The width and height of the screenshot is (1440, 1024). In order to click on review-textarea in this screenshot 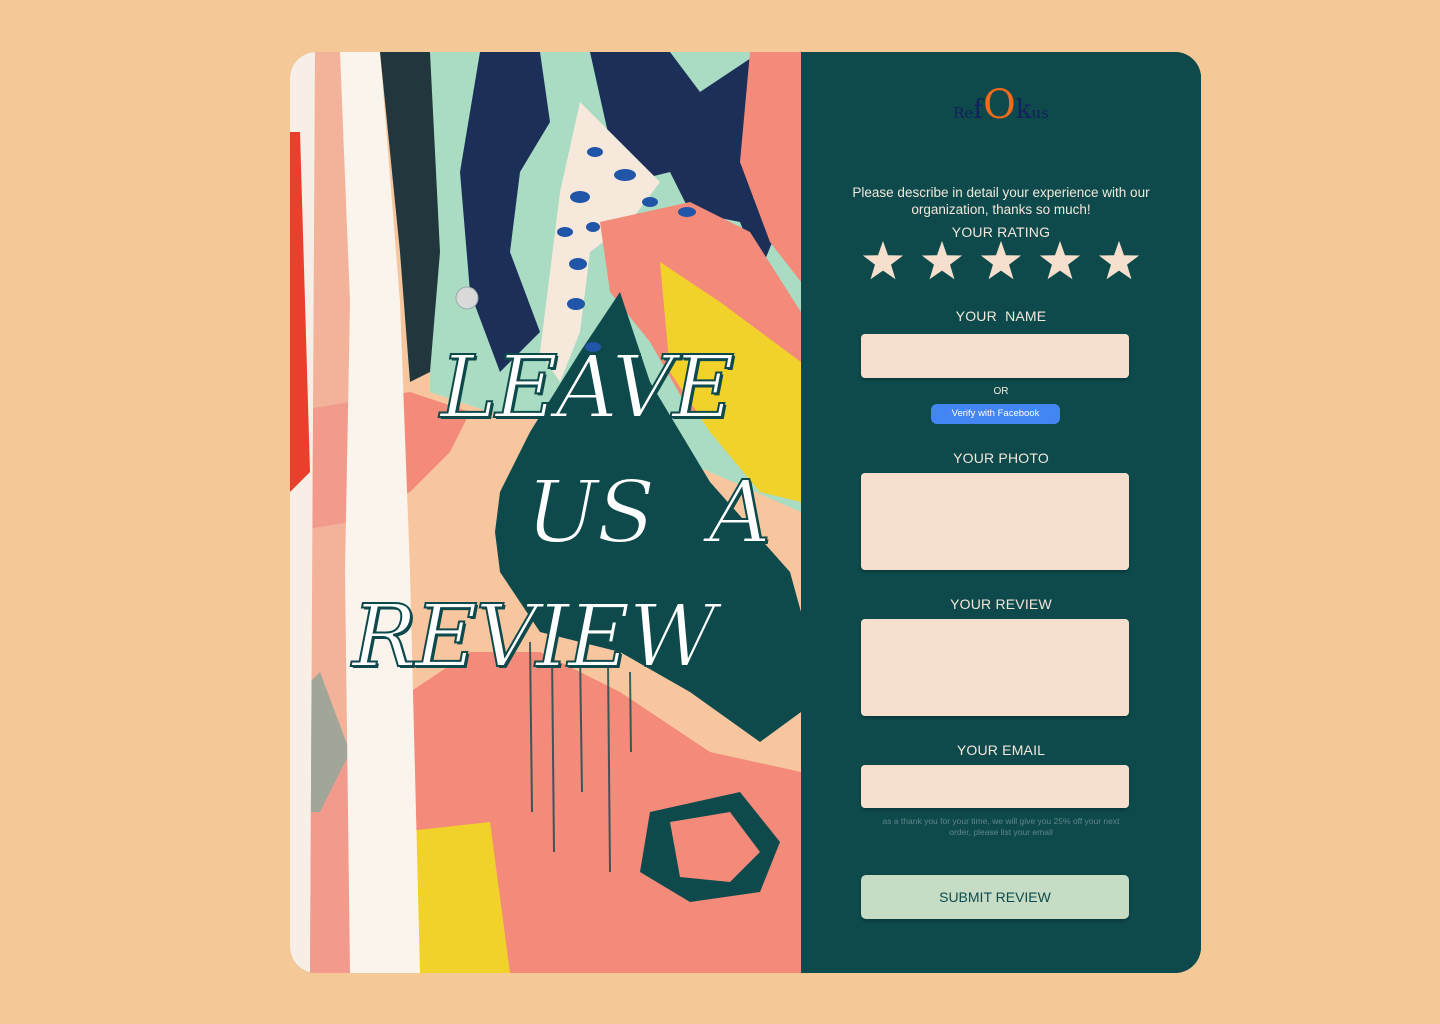, I will do `click(995, 667)`.